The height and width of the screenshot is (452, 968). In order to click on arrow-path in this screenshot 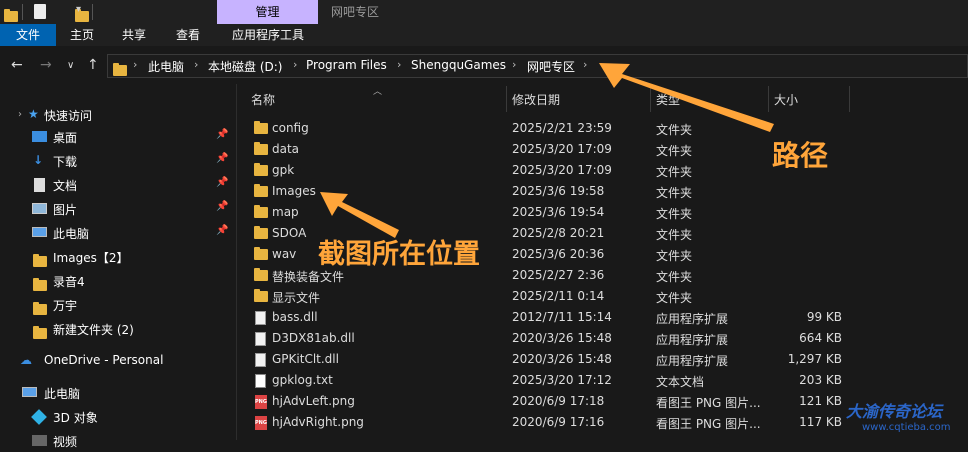, I will do `click(686, 97)`.